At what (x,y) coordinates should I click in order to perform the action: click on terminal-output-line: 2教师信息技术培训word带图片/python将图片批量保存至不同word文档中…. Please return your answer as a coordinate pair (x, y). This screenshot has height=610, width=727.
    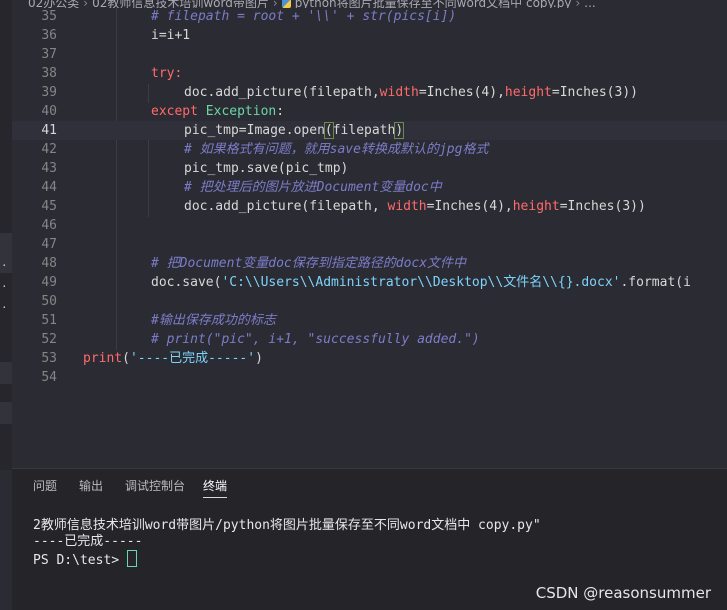
    Looking at the image, I should click on (287, 525).